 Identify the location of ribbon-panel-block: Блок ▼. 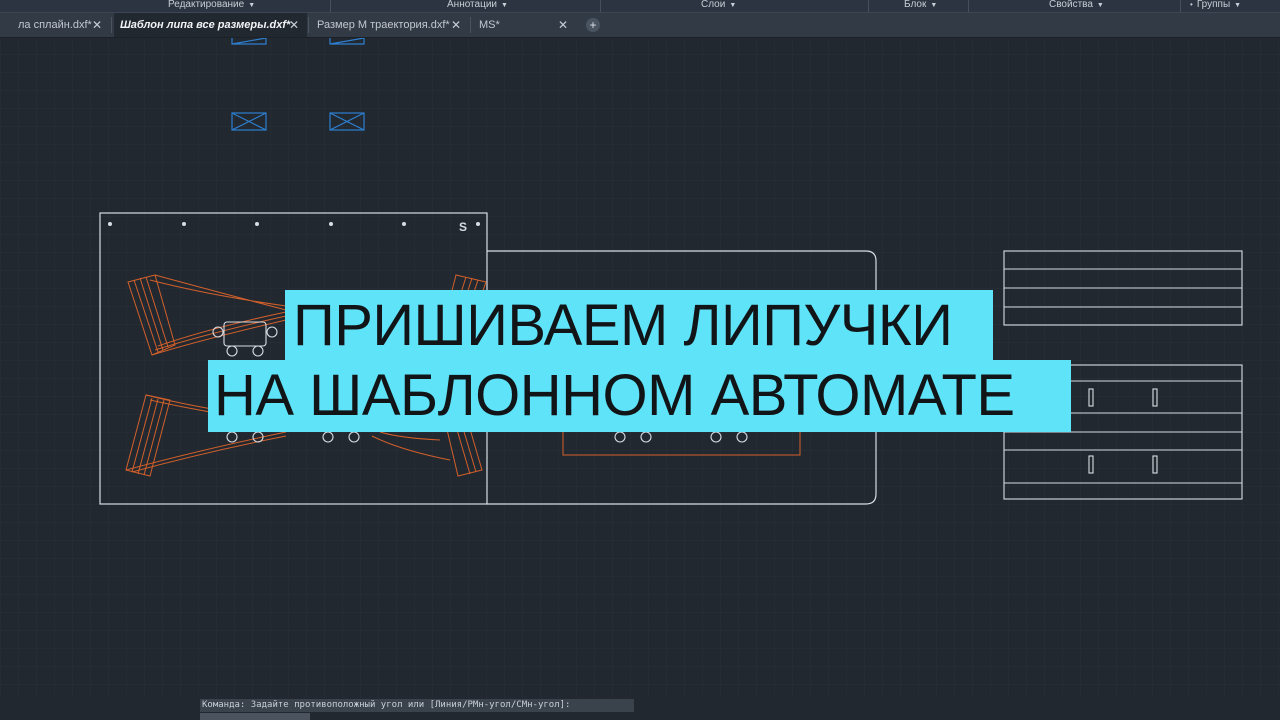
(920, 5).